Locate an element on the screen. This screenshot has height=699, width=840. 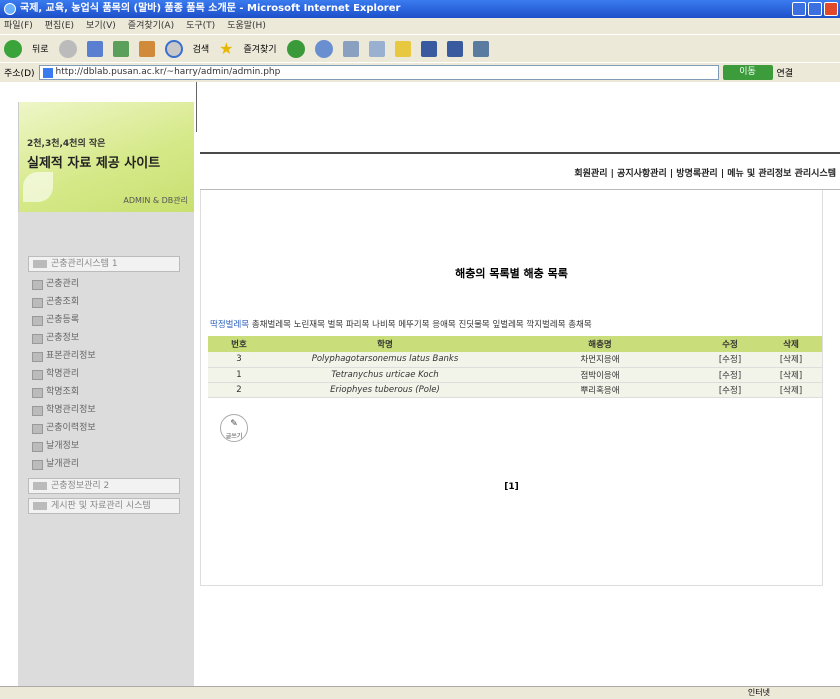
media-icon is located at coordinates (295, 48).